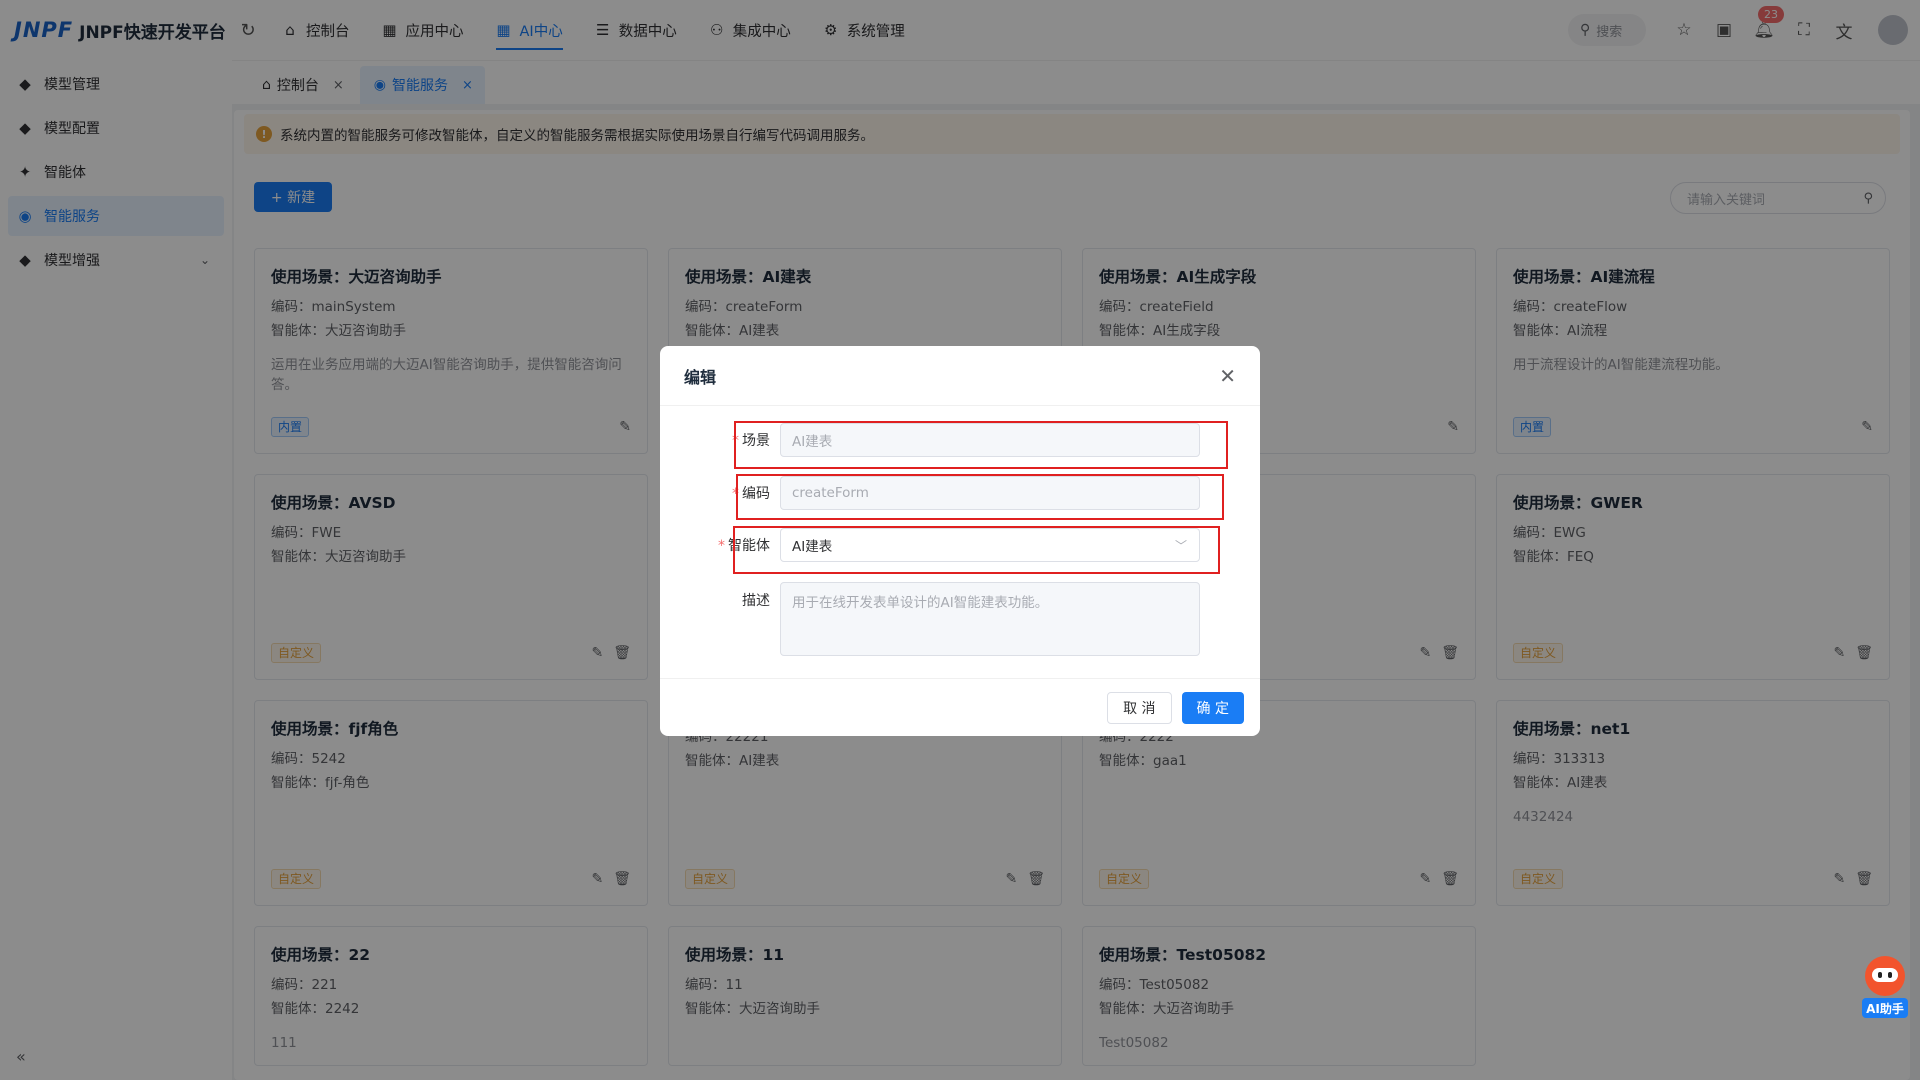  What do you see at coordinates (756, 601) in the screenshot?
I see `desc-label: 描述` at bounding box center [756, 601].